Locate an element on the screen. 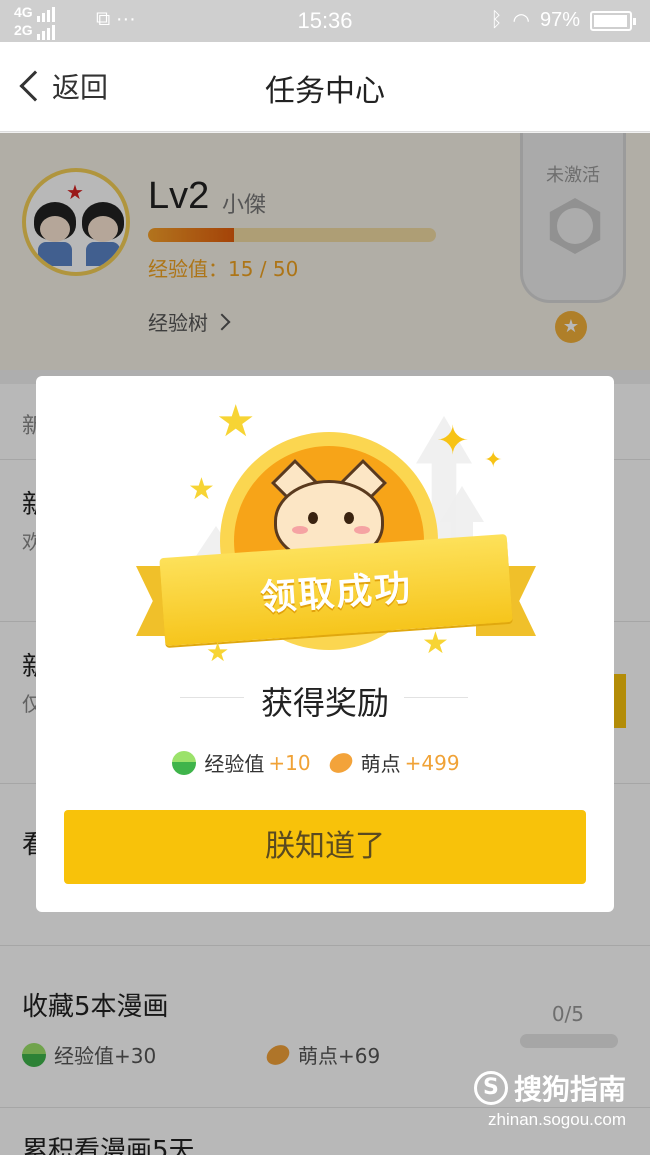  page-title: 任务中心 is located at coordinates (325, 91).